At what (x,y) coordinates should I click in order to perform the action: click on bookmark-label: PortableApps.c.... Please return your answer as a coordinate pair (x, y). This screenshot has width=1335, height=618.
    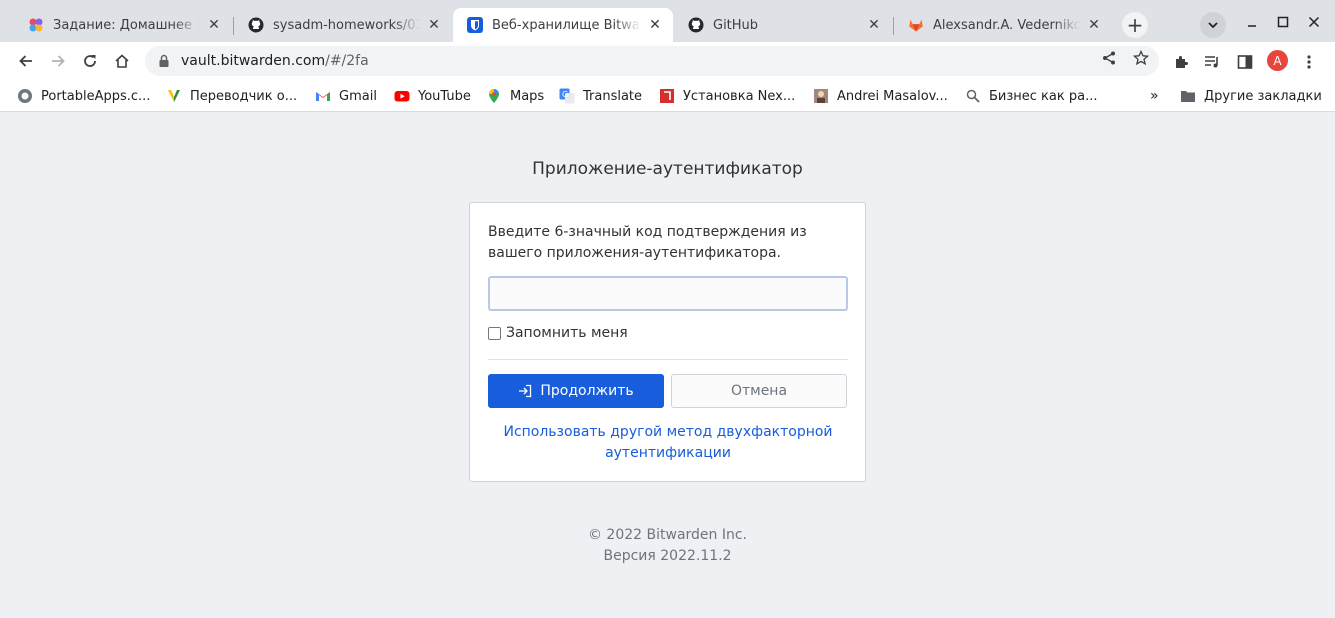
    Looking at the image, I should click on (96, 96).